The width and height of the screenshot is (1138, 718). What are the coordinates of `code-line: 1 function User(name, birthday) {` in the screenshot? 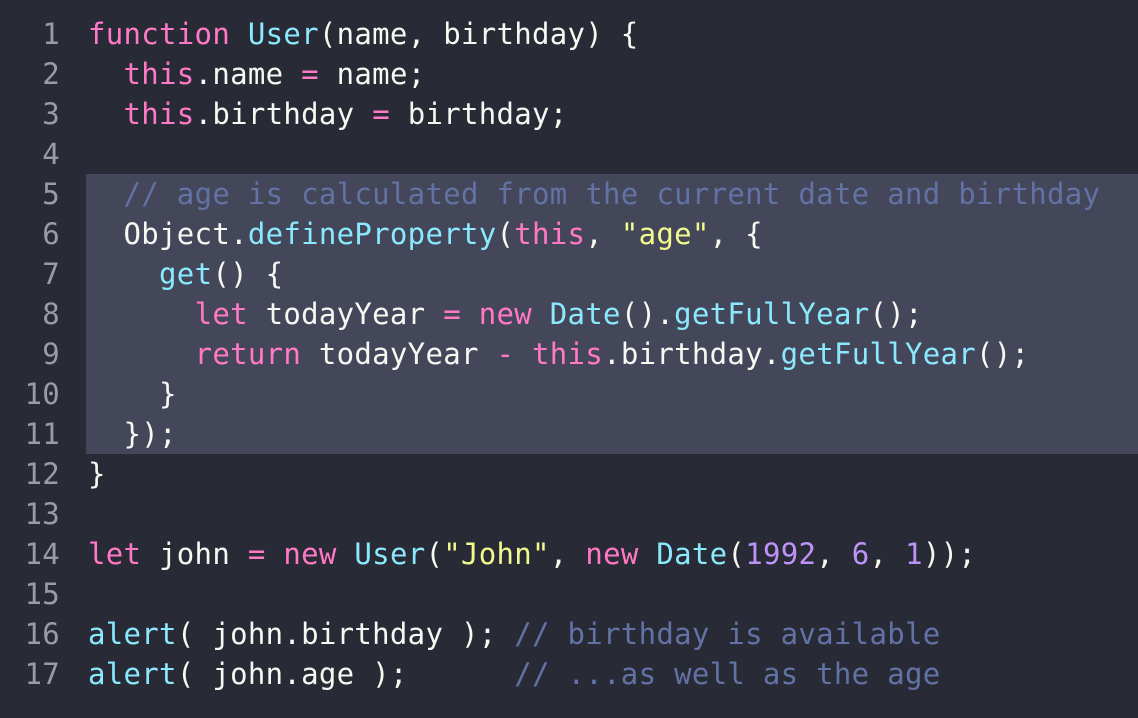 It's located at (569, 34).